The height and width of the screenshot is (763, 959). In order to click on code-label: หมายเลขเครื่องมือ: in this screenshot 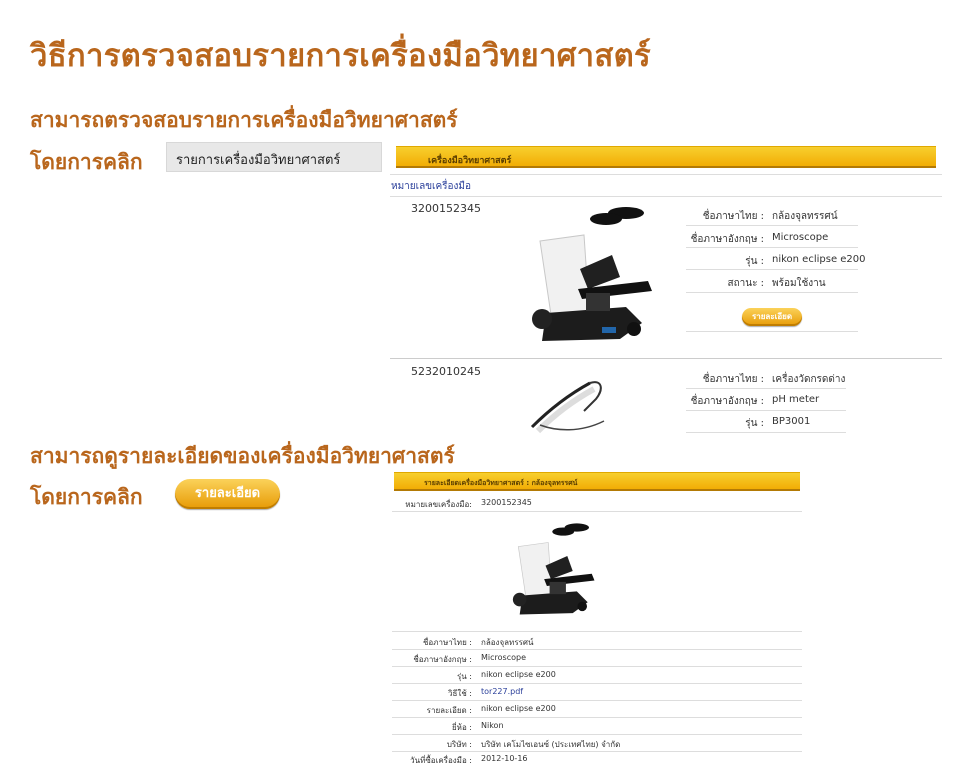, I will do `click(438, 504)`.